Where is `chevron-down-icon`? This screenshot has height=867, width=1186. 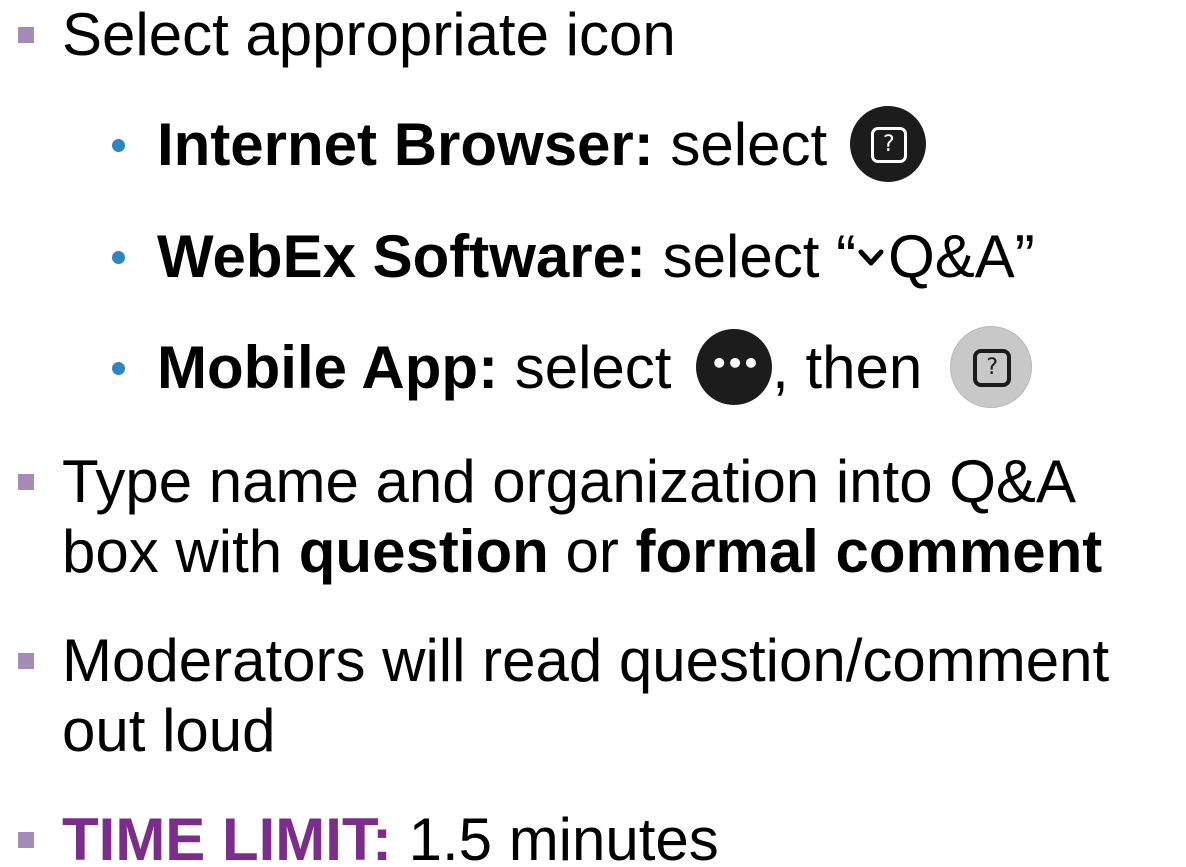 chevron-down-icon is located at coordinates (871, 257).